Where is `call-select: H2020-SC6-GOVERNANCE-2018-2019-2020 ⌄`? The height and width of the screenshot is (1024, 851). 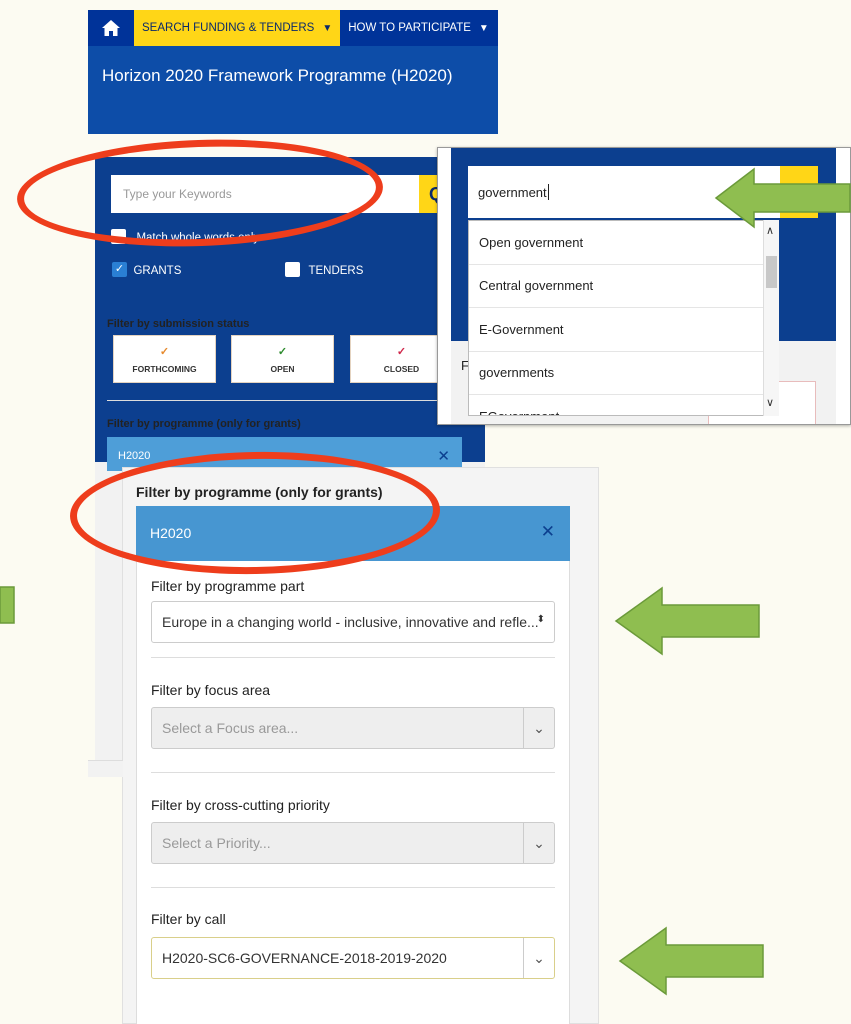
call-select: H2020-SC6-GOVERNANCE-2018-2019-2020 ⌄ is located at coordinates (353, 958).